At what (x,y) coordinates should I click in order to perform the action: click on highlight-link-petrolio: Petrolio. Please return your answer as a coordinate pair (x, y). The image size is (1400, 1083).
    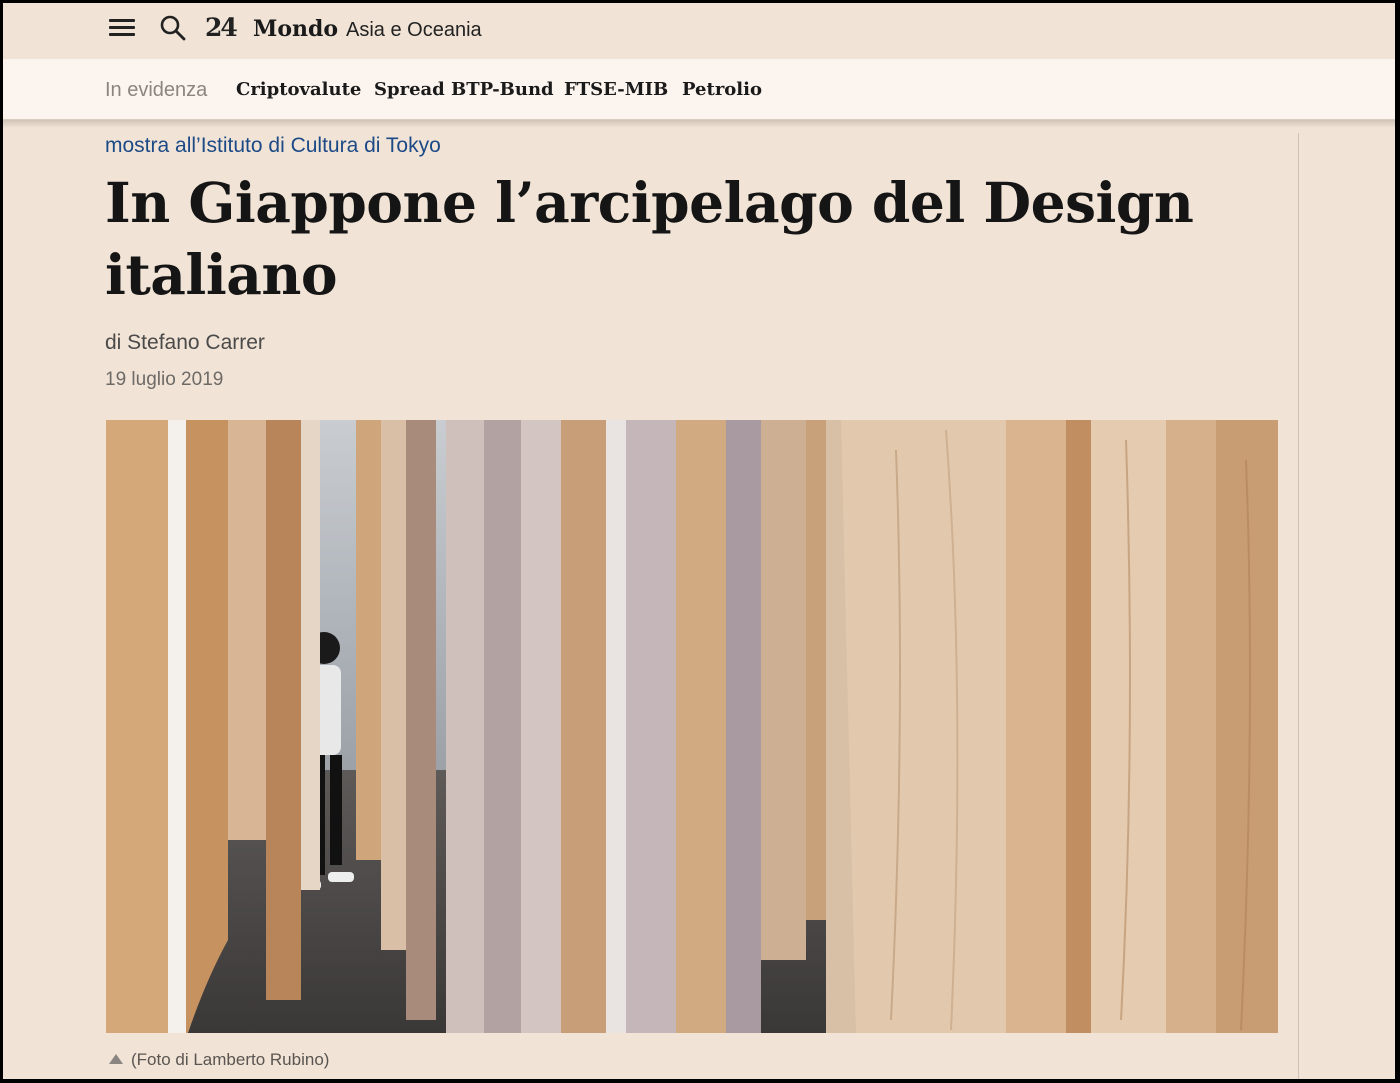
    Looking at the image, I should click on (722, 90).